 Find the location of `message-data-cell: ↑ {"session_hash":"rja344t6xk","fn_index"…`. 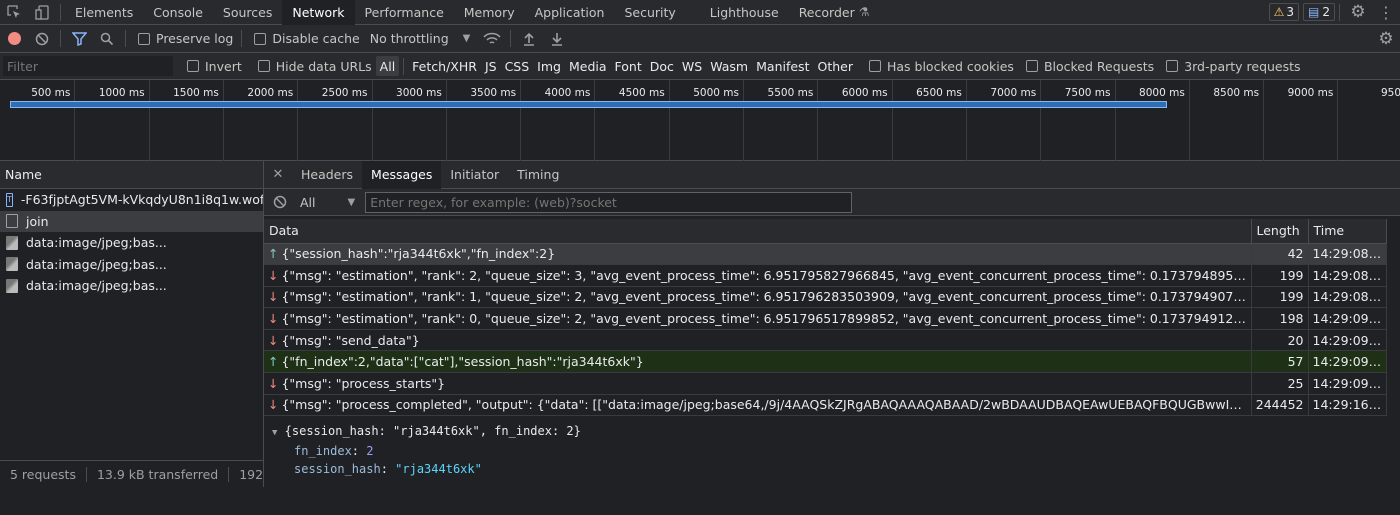

message-data-cell: ↑ {"session_hash":"rja344t6xk","fn_index"… is located at coordinates (758, 254).